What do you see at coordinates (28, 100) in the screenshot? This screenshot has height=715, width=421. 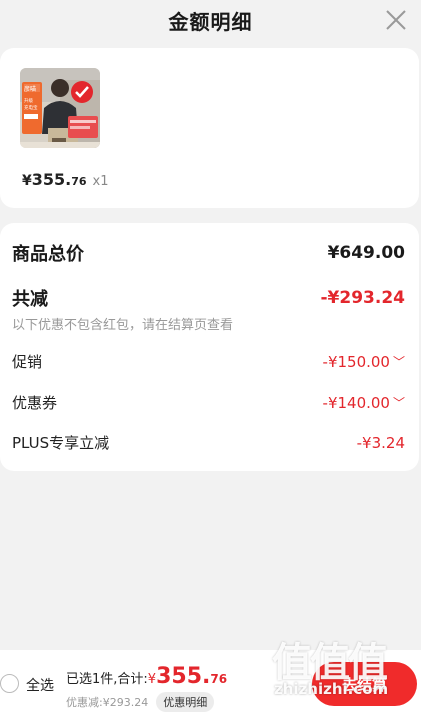 I see `thumb-text-2: 升级` at bounding box center [28, 100].